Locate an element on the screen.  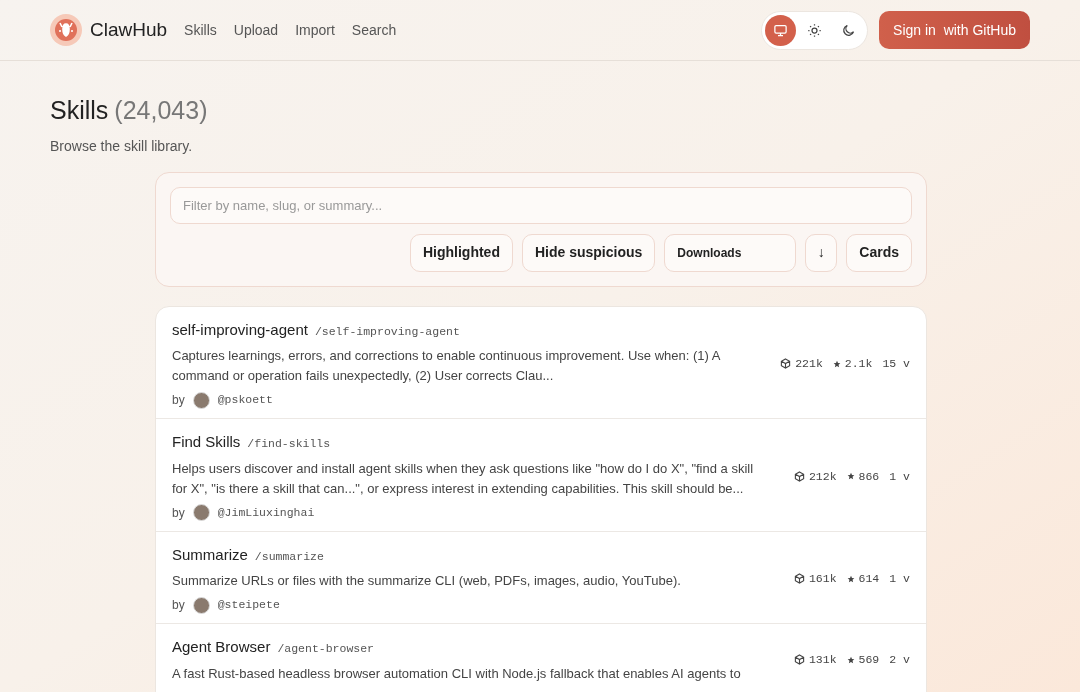
download-count: 212k is located at coordinates (822, 476).